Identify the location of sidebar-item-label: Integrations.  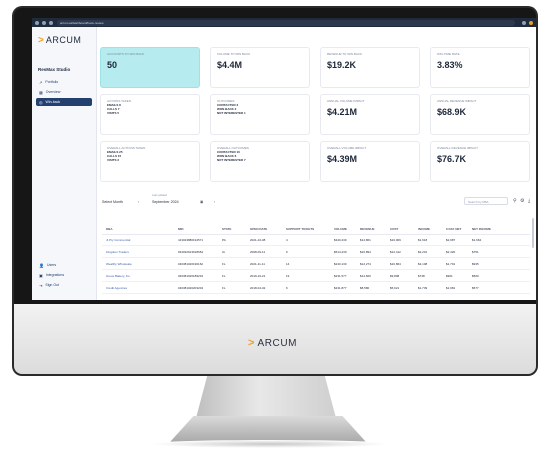
(55, 275).